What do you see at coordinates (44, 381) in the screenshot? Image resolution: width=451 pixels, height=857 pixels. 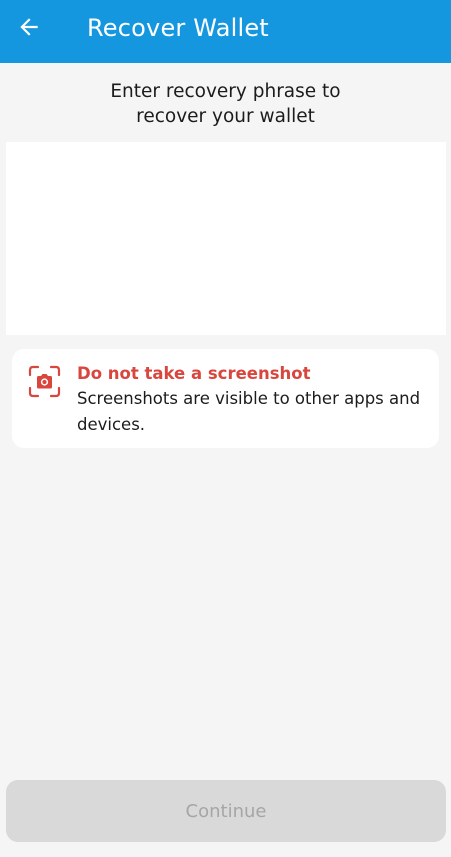 I see `camera-icon` at bounding box center [44, 381].